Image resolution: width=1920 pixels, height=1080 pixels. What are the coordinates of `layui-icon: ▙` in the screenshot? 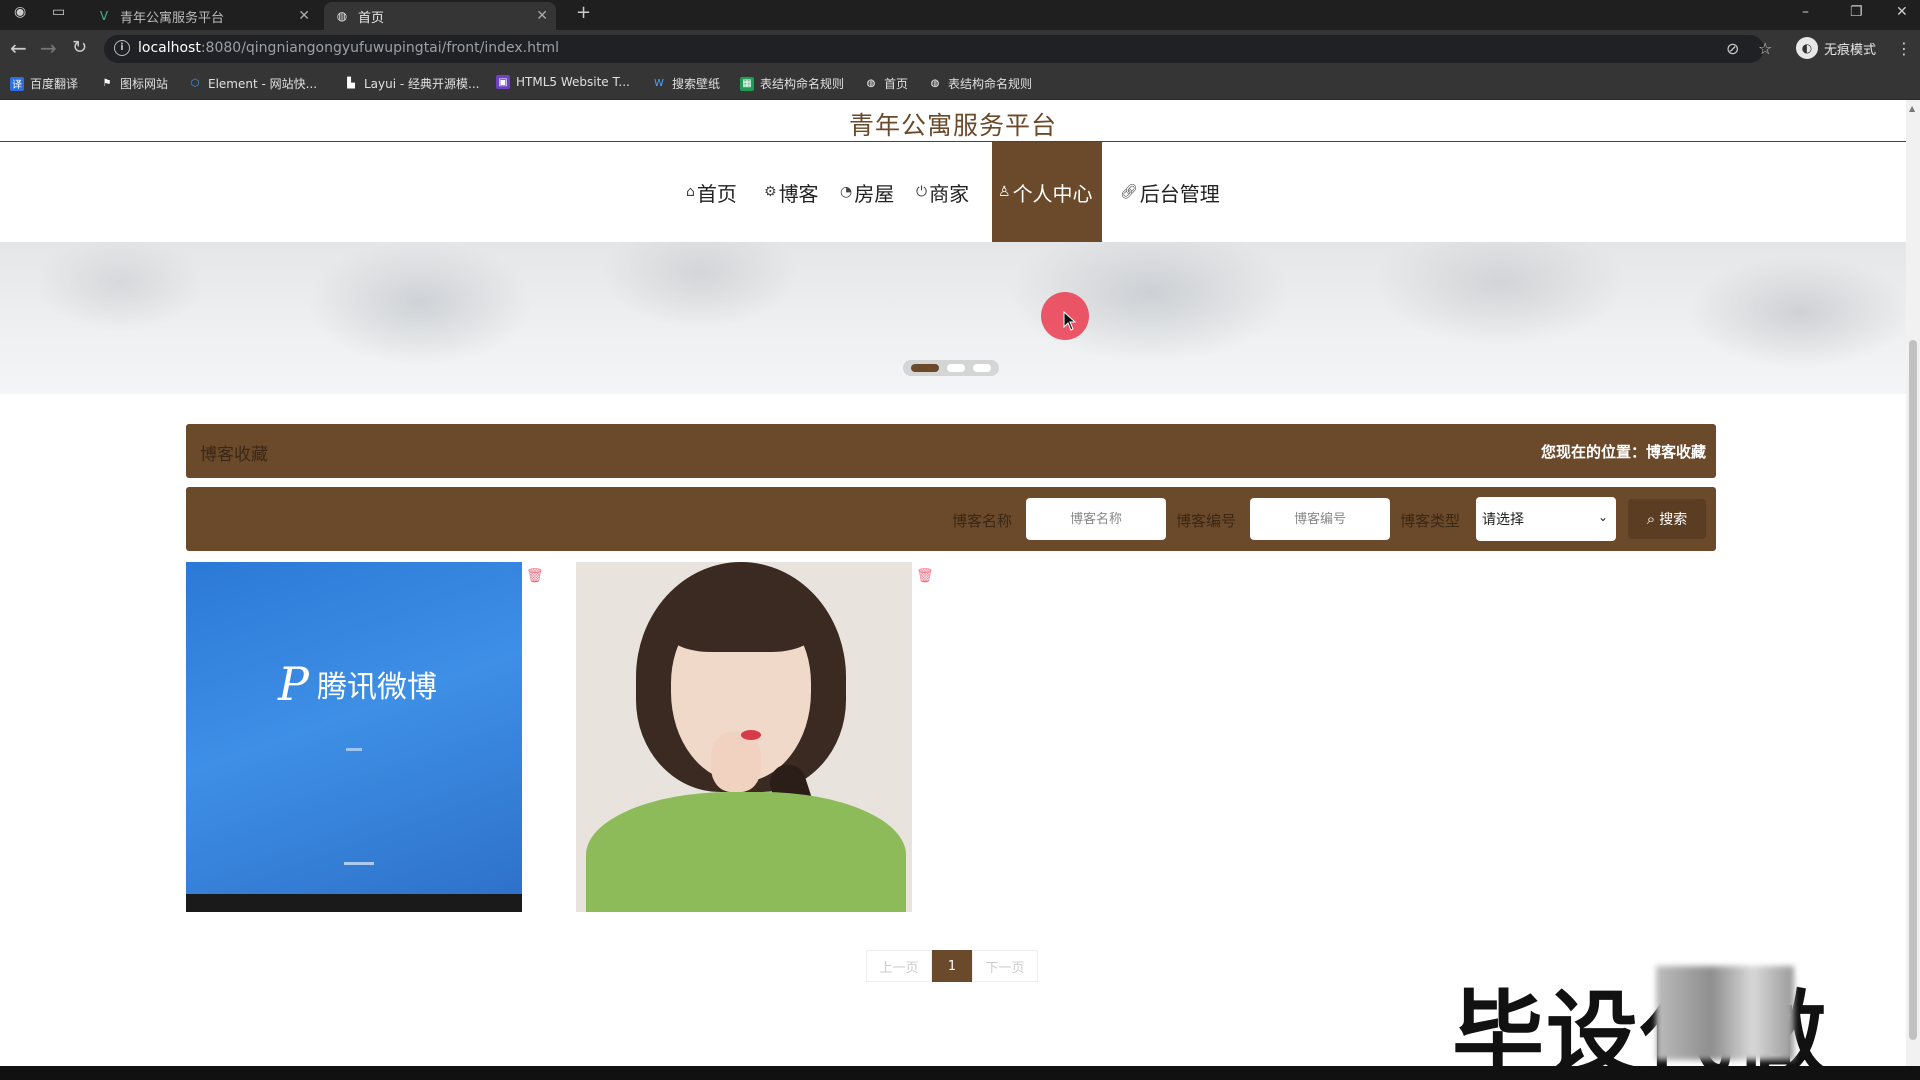 It's located at (351, 83).